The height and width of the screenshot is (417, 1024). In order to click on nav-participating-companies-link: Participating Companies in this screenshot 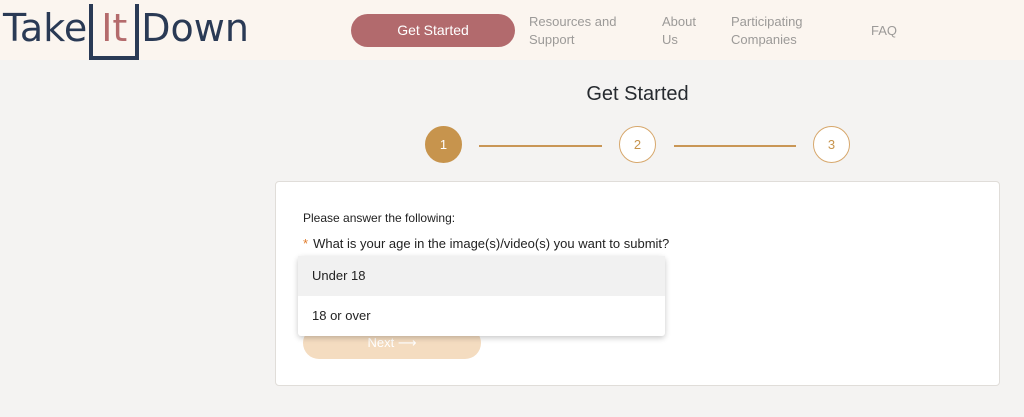, I will do `click(767, 31)`.